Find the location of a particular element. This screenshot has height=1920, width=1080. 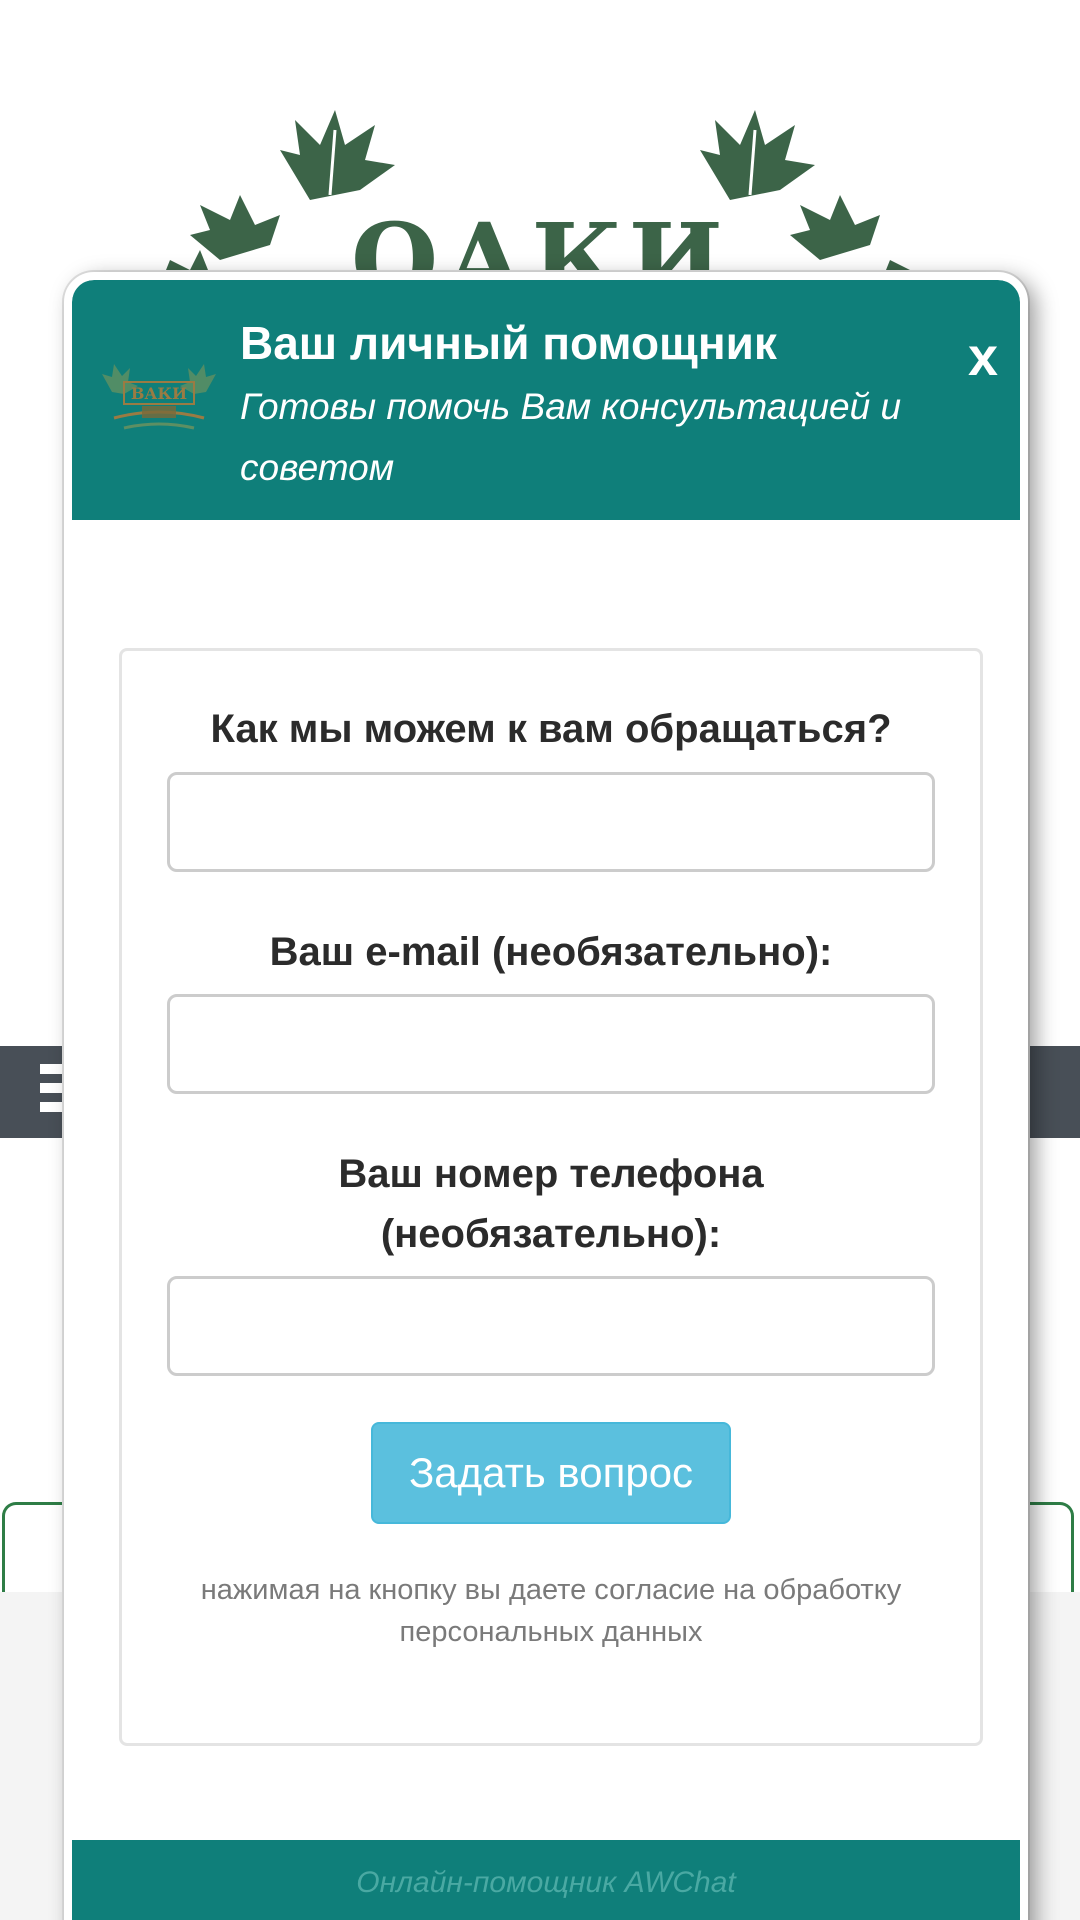

chat-widget-title: Ваш личный помощник is located at coordinates (508, 343).